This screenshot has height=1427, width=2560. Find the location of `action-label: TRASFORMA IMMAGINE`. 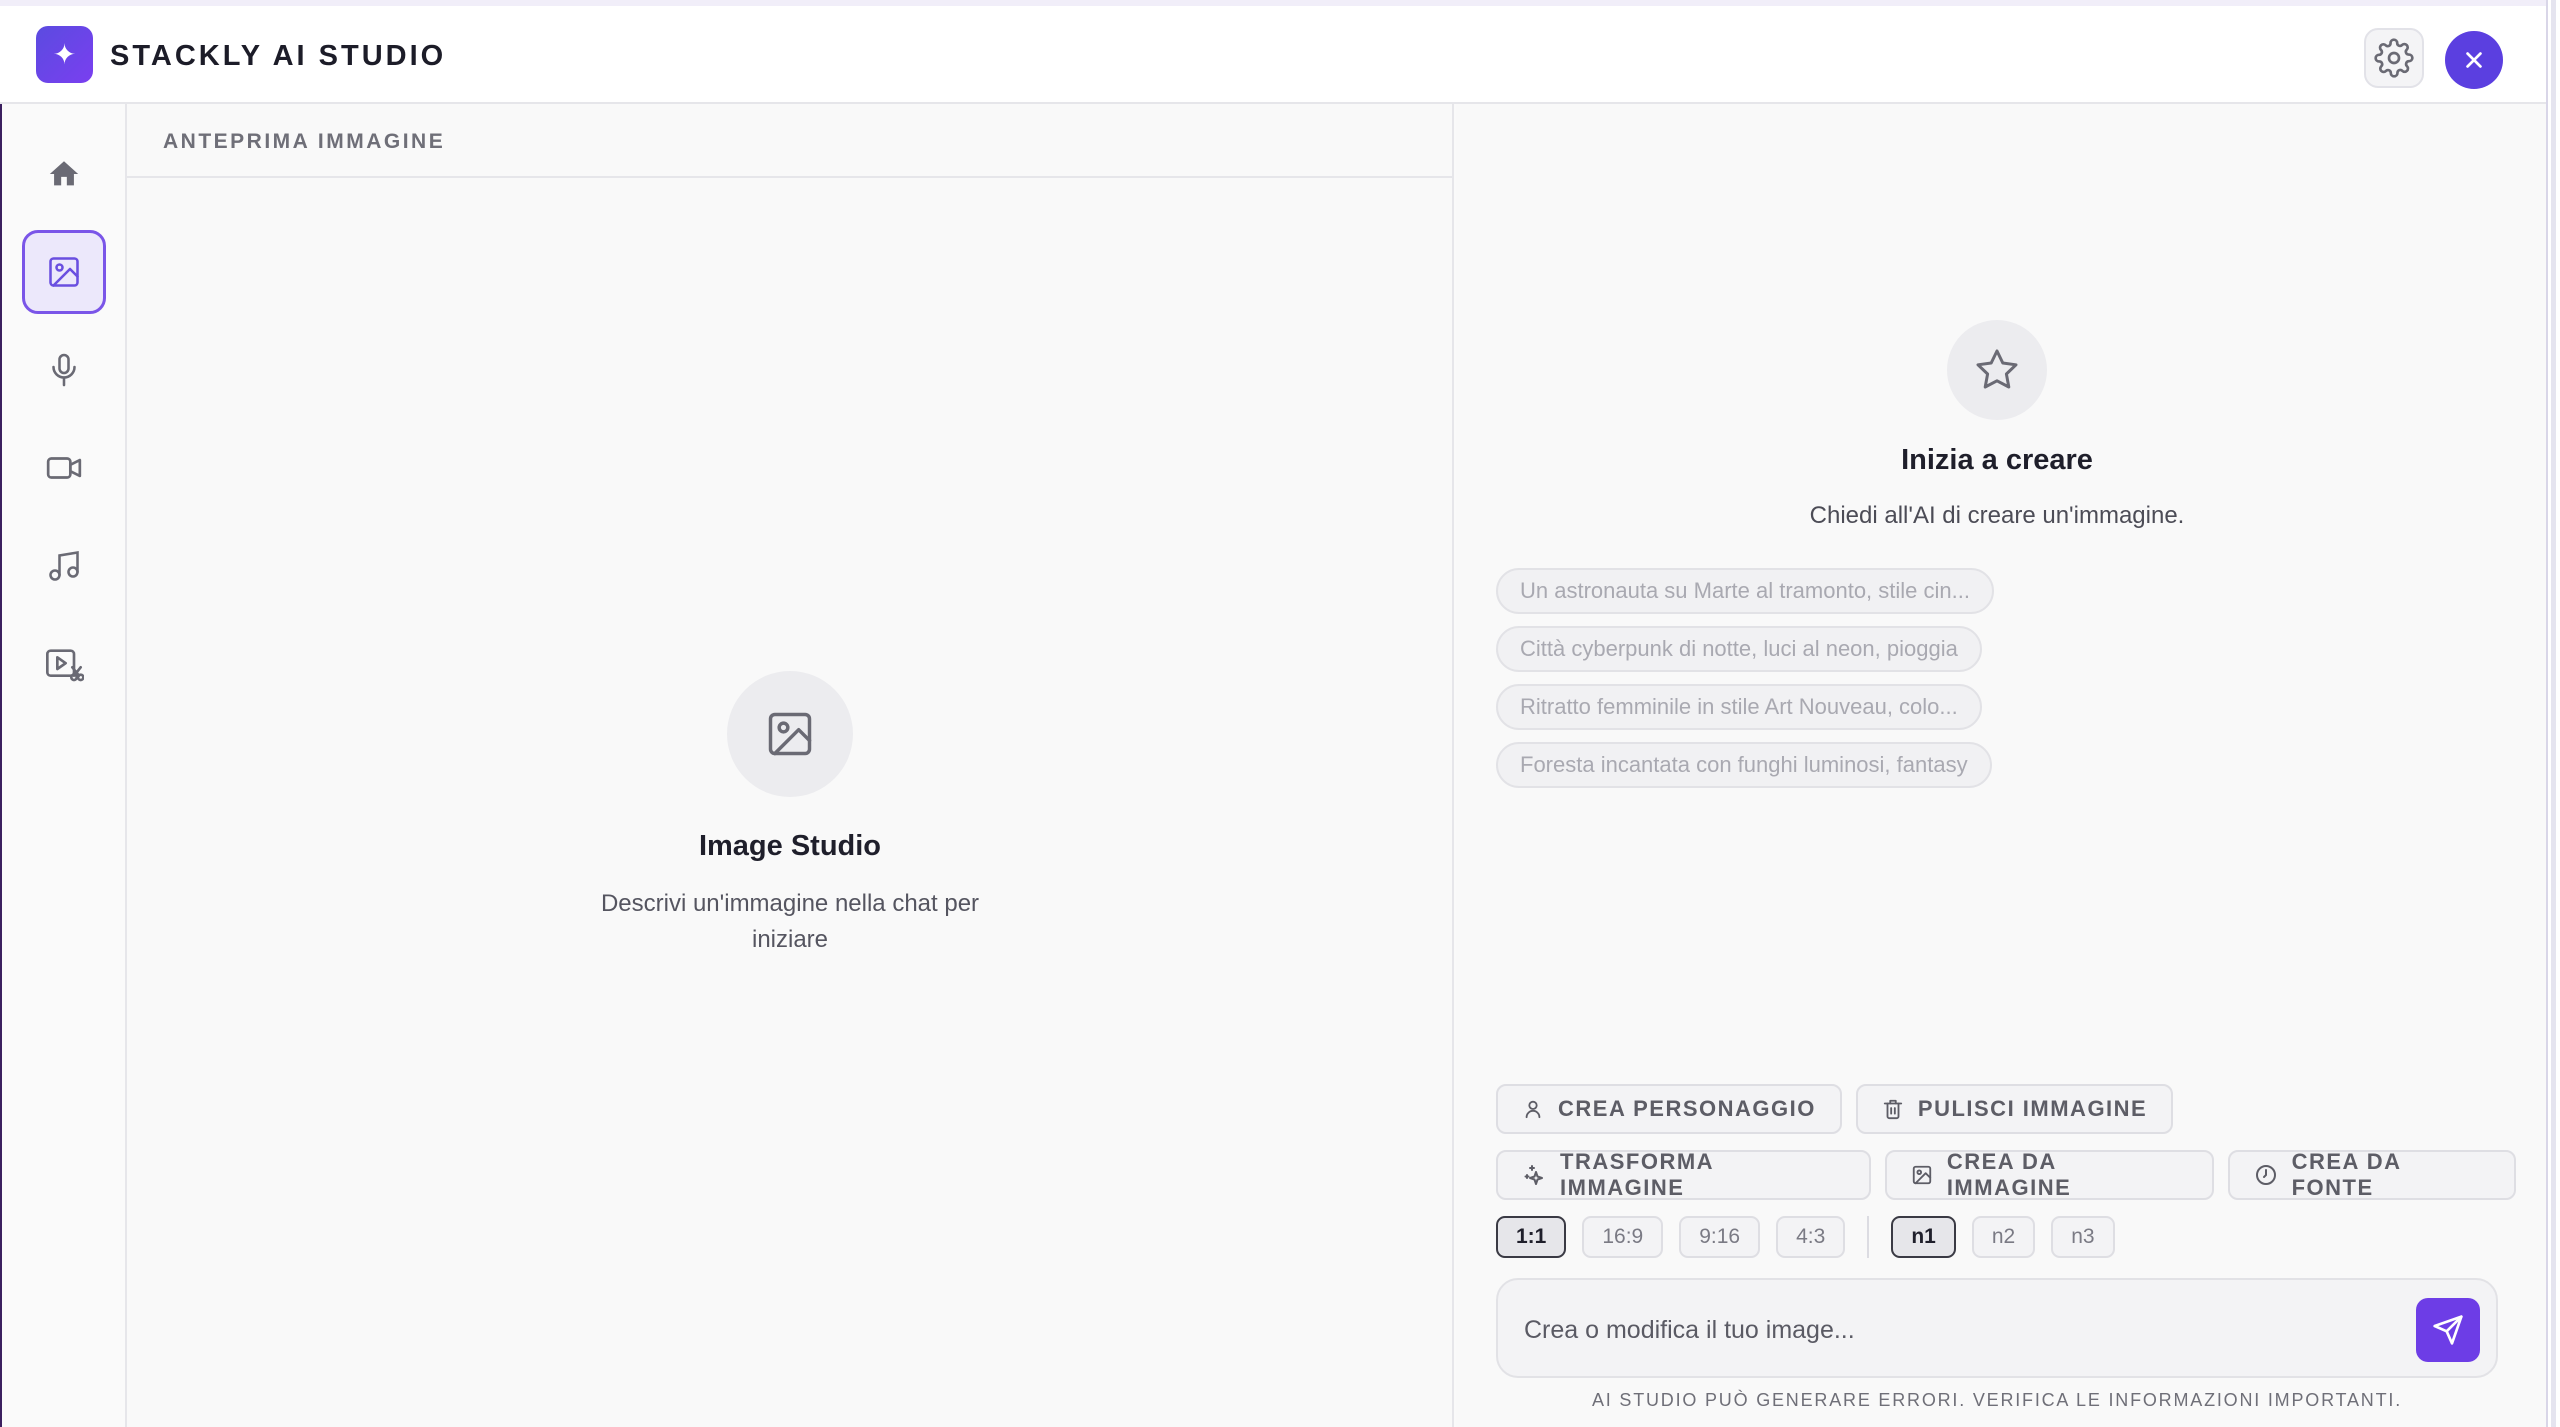

action-label: TRASFORMA IMMAGINE is located at coordinates (1637, 1174).